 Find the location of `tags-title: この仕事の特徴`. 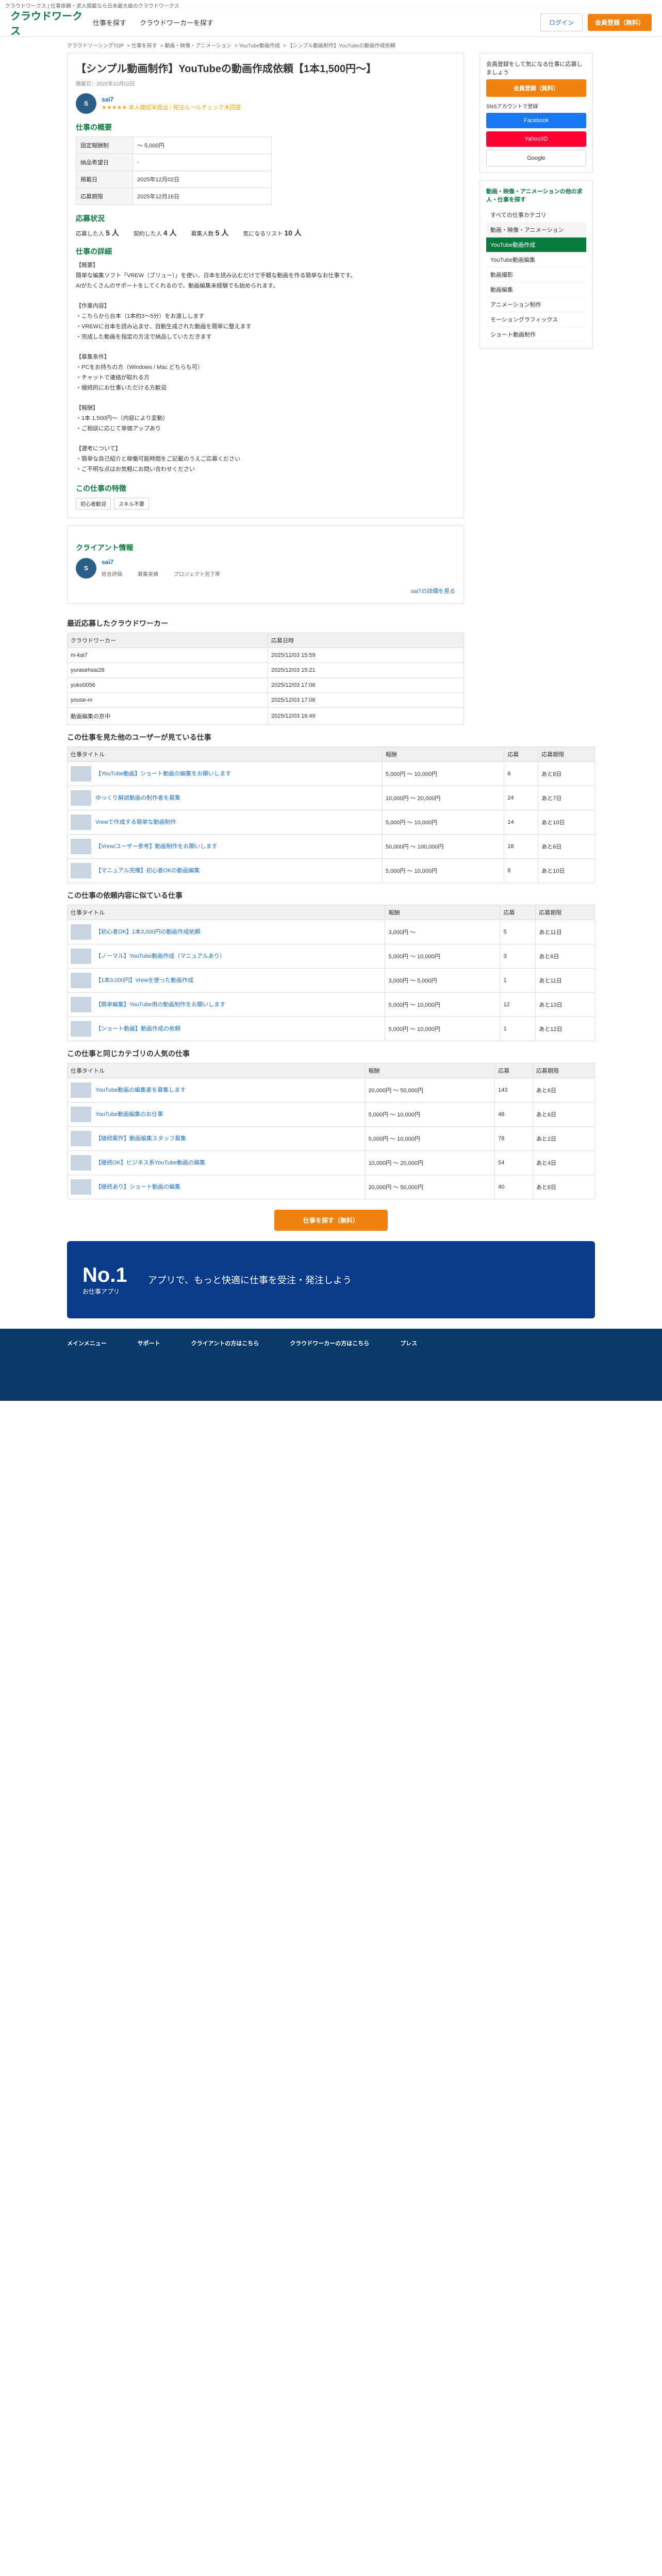

tags-title: この仕事の特徴 is located at coordinates (101, 488).